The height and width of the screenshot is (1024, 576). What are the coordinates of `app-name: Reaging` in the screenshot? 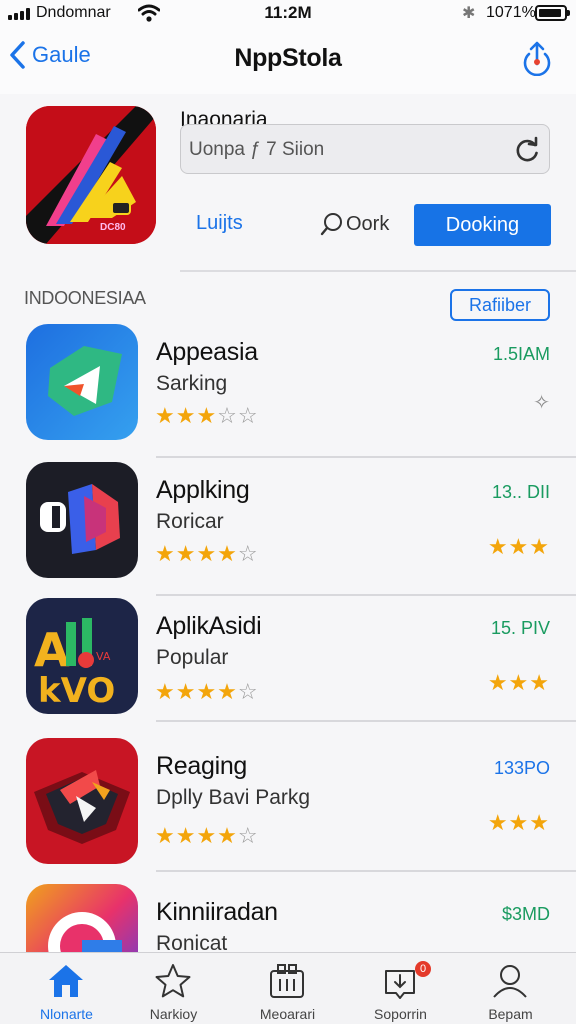 It's located at (202, 766).